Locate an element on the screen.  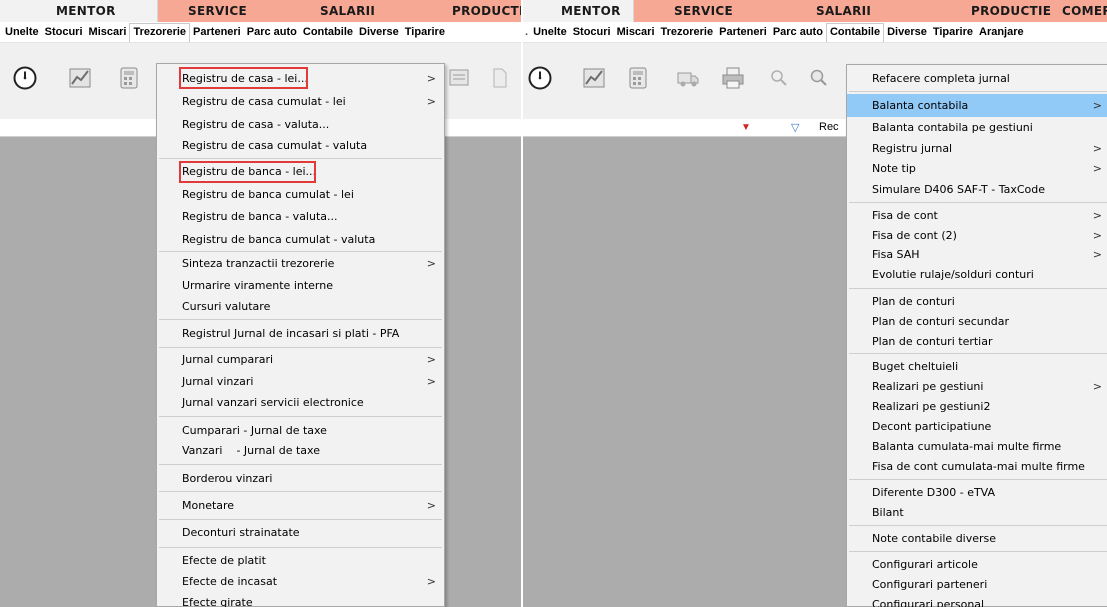
menu-item-cursuri-valutare: Cursuri valutare is located at coordinates (300, 306).